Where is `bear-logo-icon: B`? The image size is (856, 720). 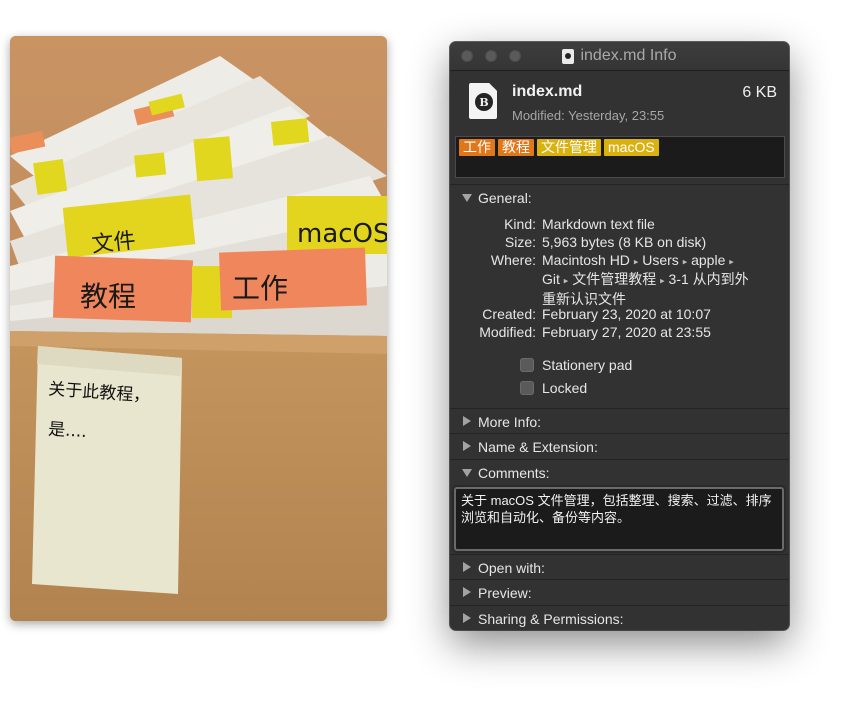 bear-logo-icon: B is located at coordinates (484, 102).